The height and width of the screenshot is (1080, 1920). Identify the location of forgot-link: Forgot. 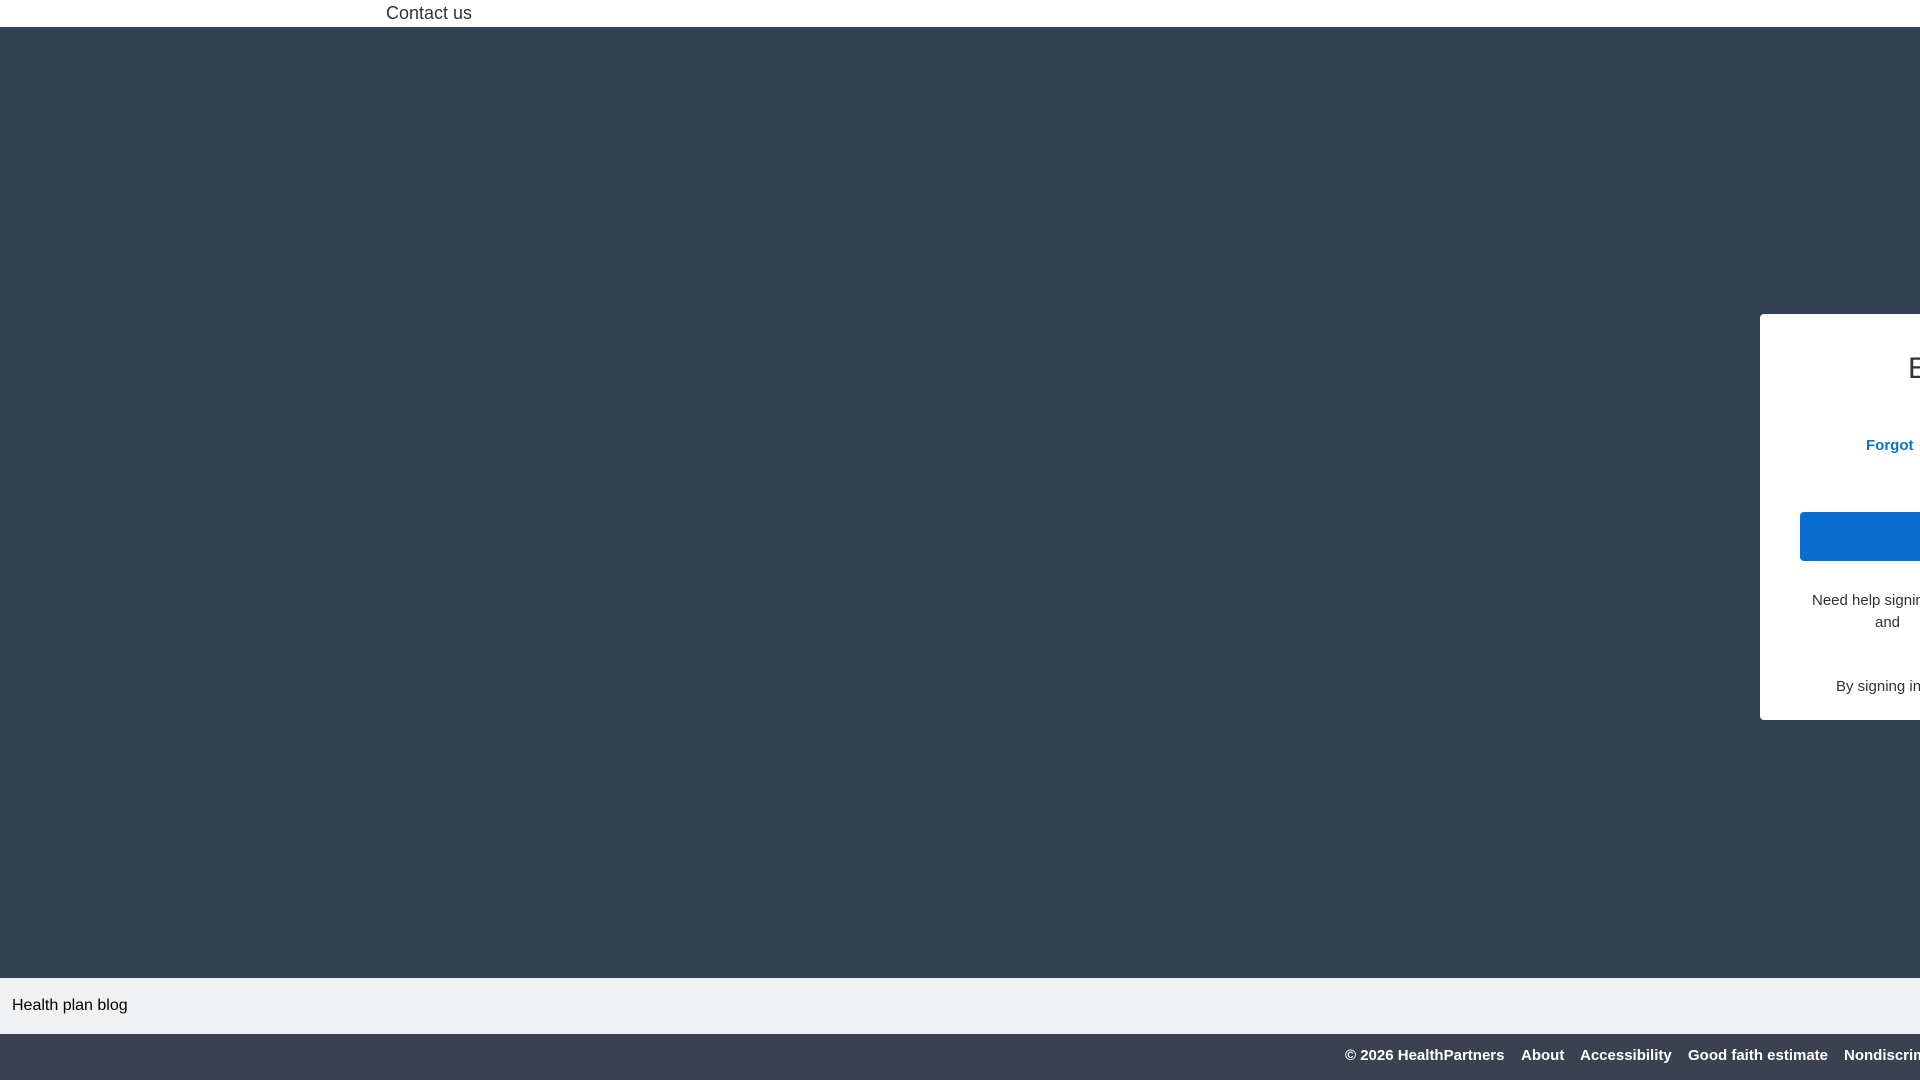
(1889, 446).